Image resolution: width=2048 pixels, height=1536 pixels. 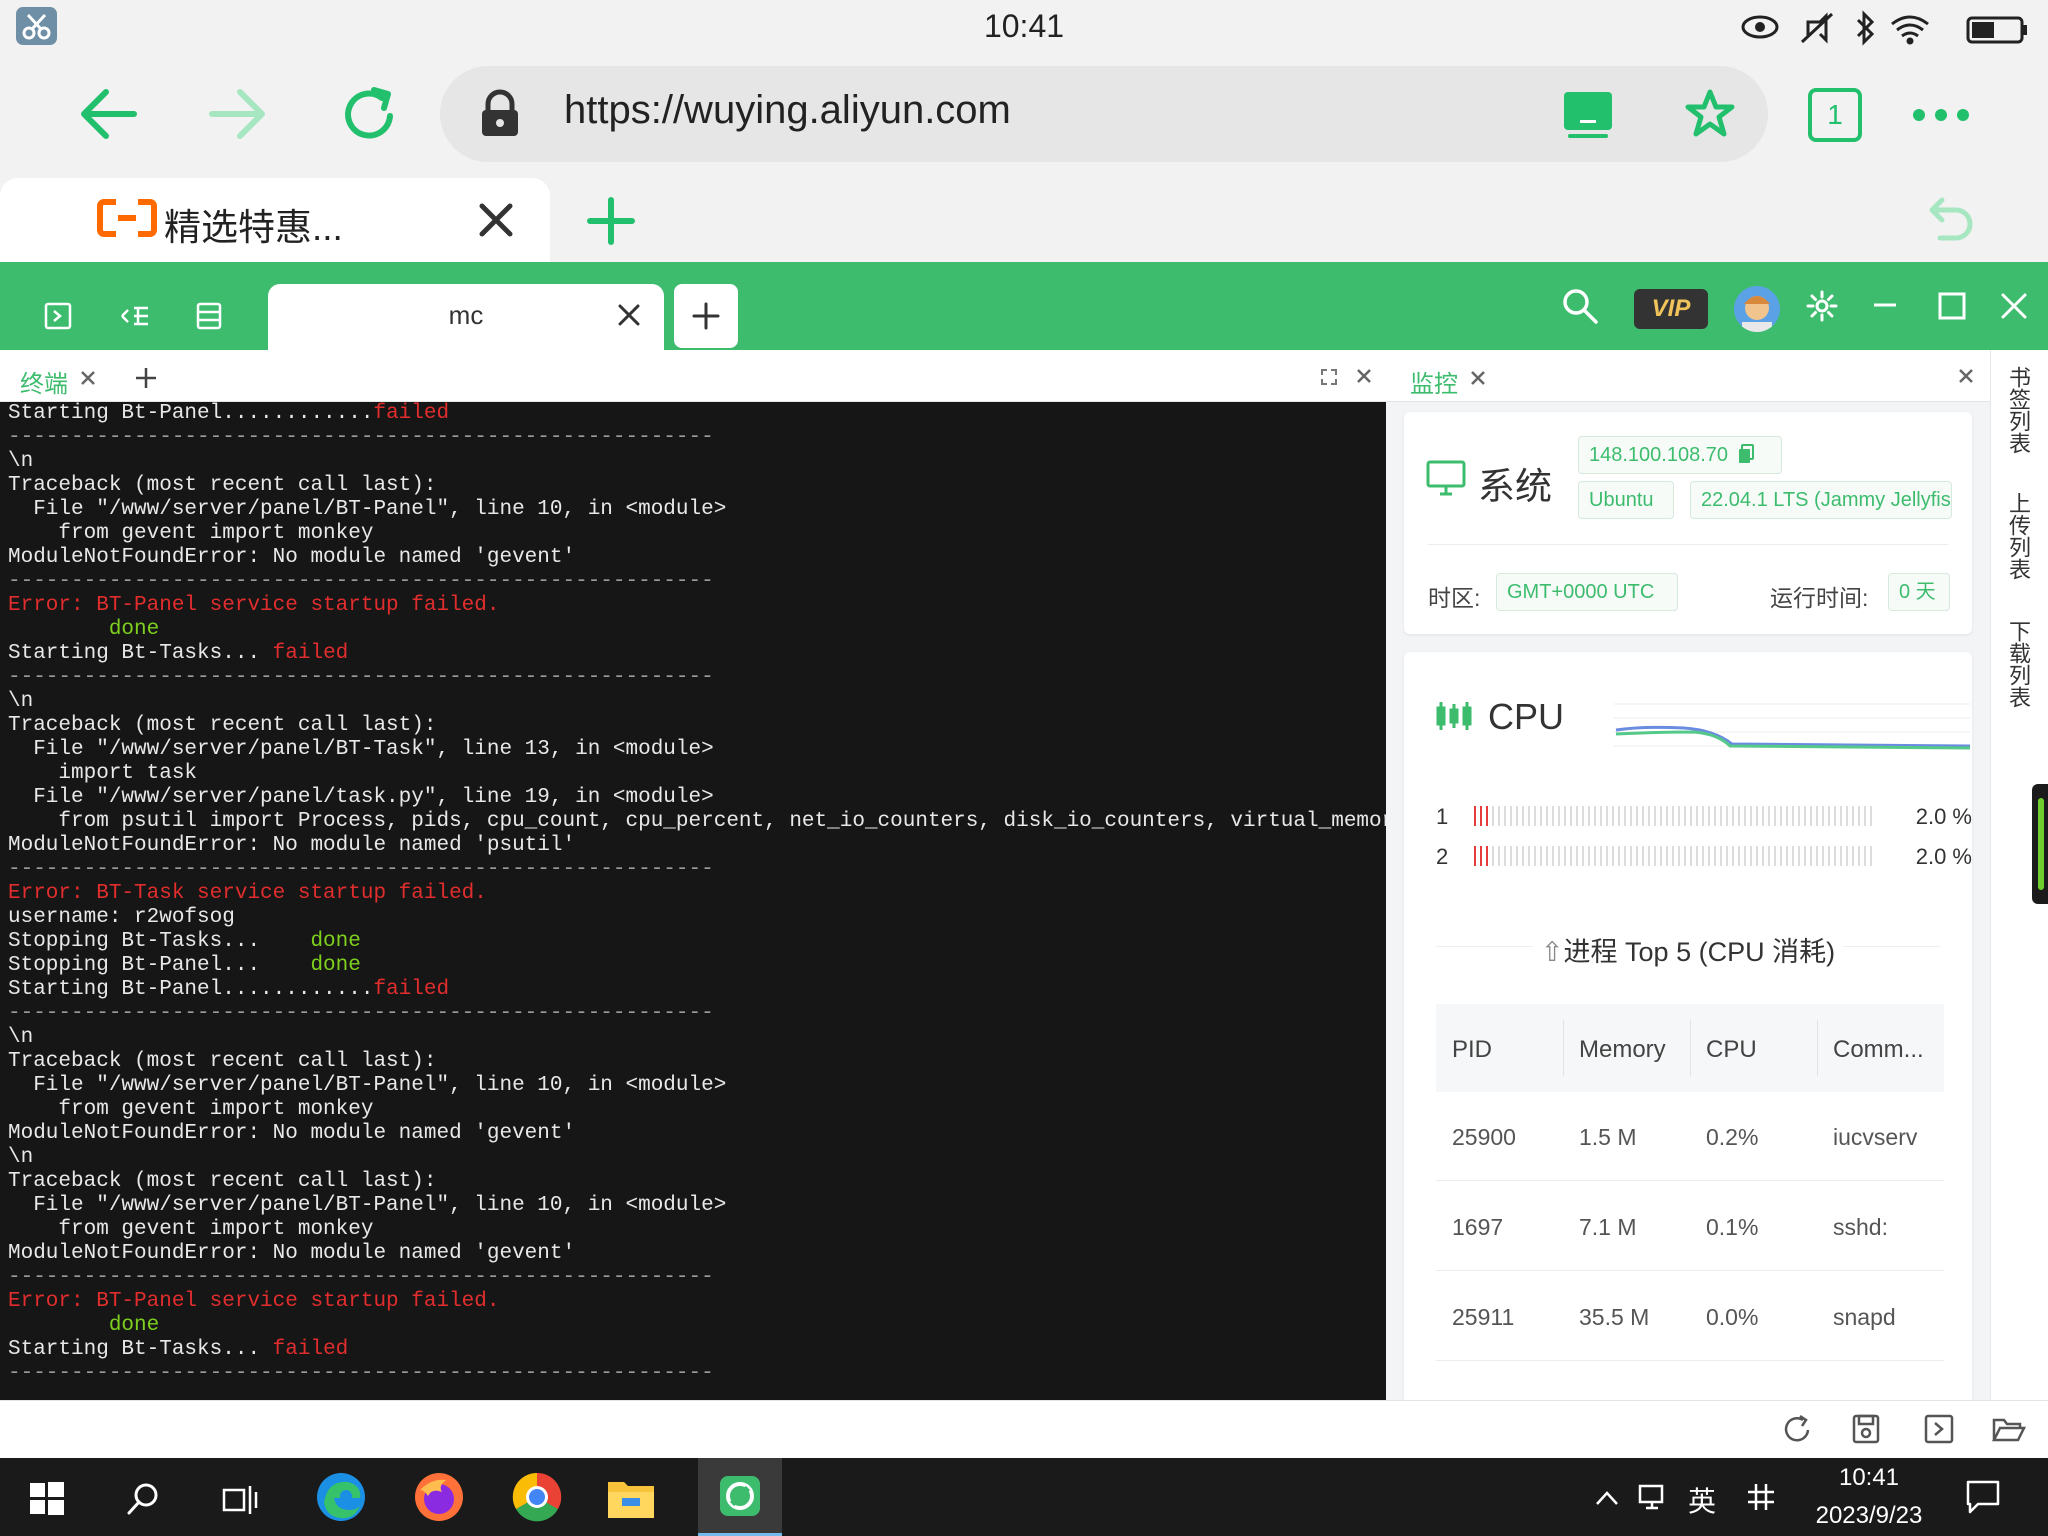 I want to click on close-terminal-pane-icon, so click(x=88, y=378).